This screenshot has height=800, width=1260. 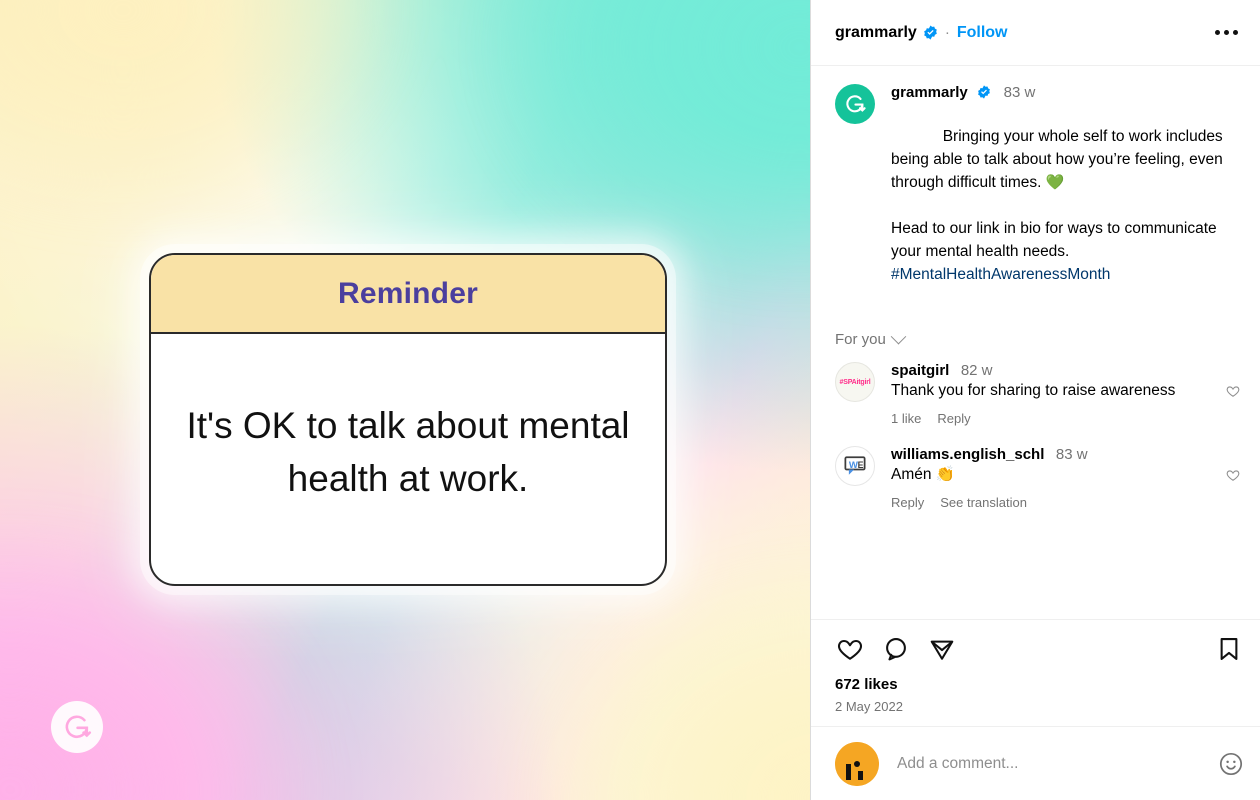 I want to click on bookmark-outline-icon, so click(x=1229, y=649).